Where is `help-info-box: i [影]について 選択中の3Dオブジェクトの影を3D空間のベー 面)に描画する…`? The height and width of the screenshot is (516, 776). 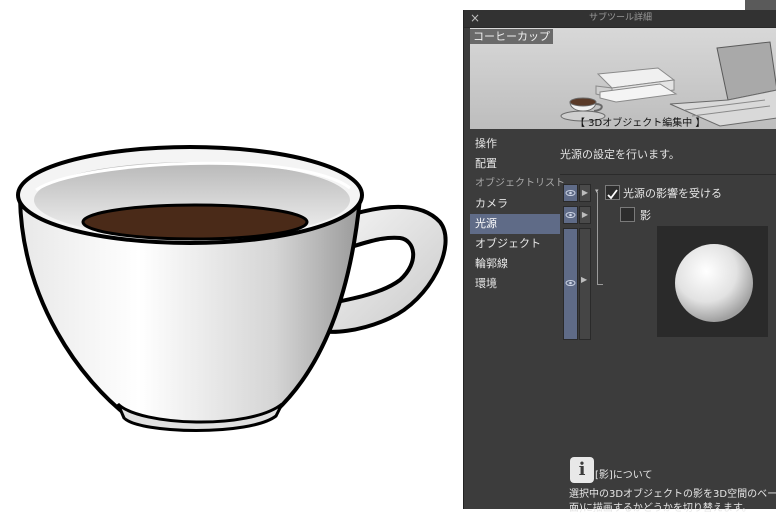 help-info-box: i [影]について 選択中の3Dオブジェクトの影を3D空間のベー 面)に描画する… is located at coordinates (668, 480).